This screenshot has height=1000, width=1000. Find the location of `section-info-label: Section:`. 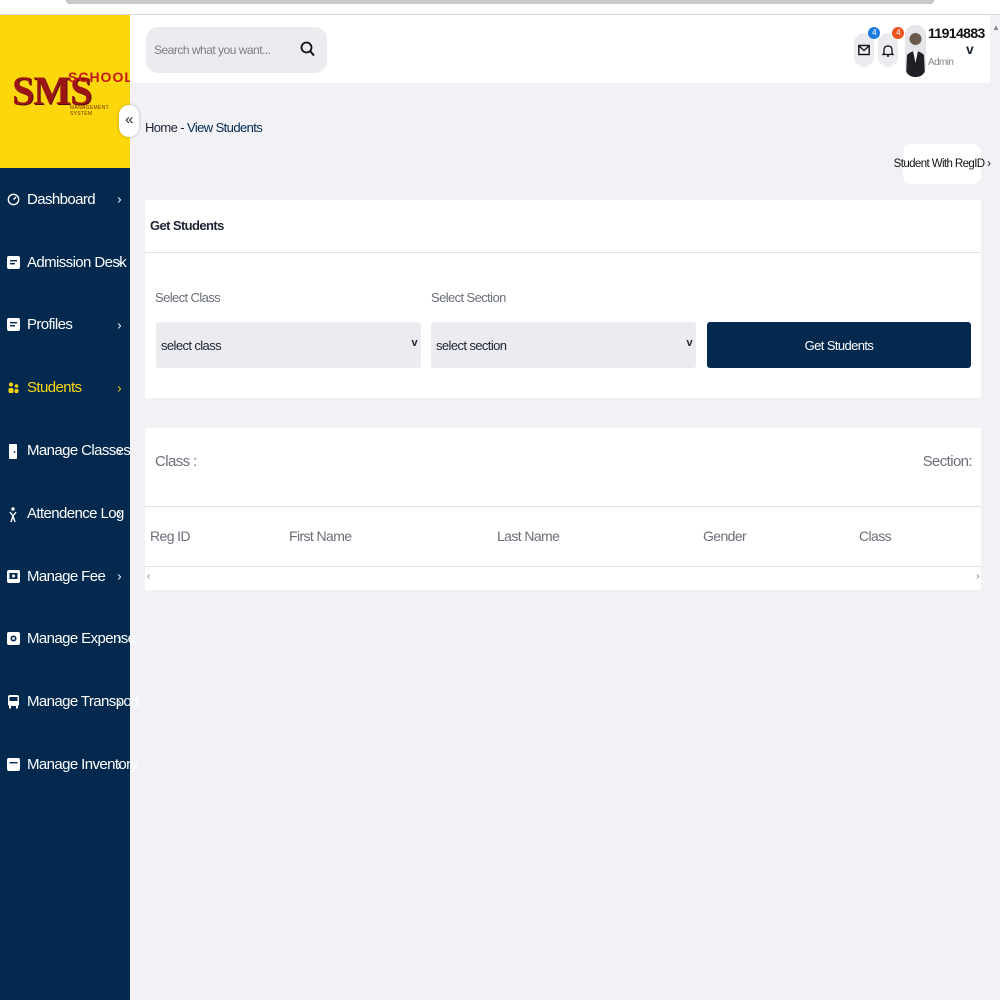

section-info-label: Section: is located at coordinates (947, 461).